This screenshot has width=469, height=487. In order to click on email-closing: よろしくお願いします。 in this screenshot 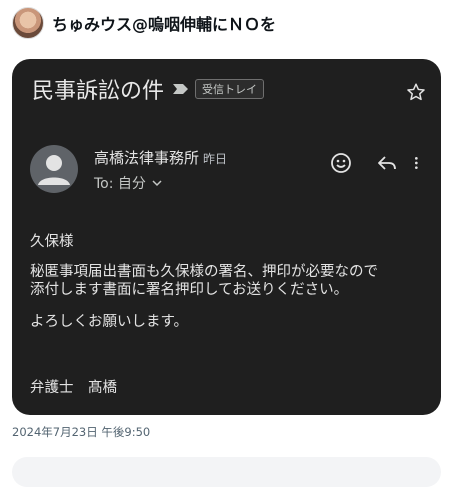, I will do `click(109, 322)`.